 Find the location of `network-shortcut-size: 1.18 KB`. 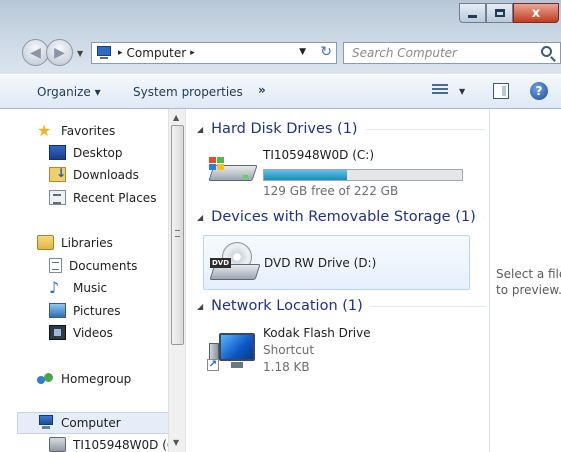

network-shortcut-size: 1.18 KB is located at coordinates (286, 367).